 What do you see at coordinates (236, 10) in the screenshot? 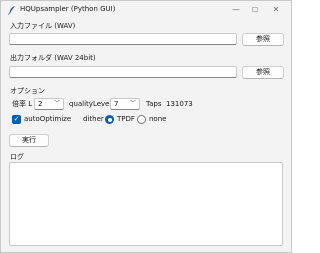
I see `minimize-icon: —` at bounding box center [236, 10].